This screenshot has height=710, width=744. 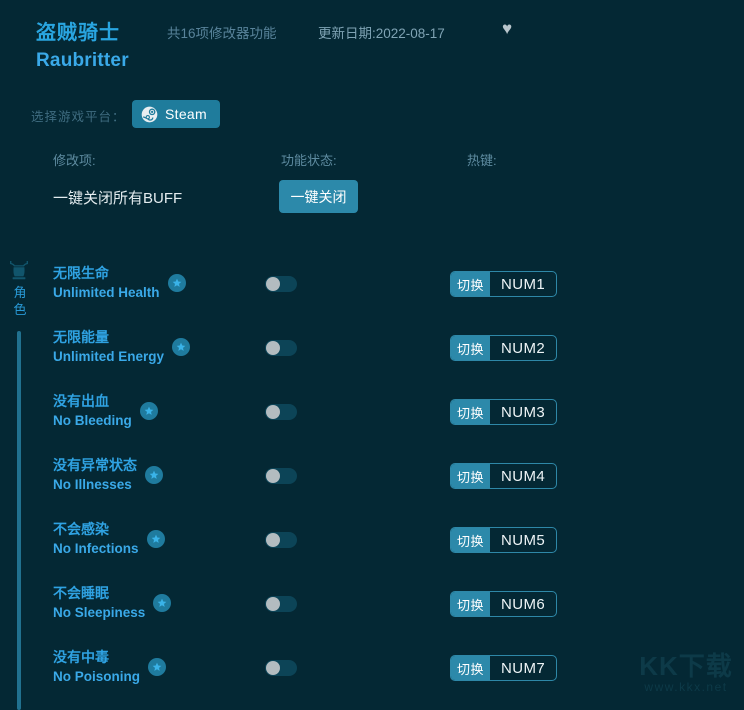 I want to click on hotkey-key-label: NUM3, so click(x=523, y=412).